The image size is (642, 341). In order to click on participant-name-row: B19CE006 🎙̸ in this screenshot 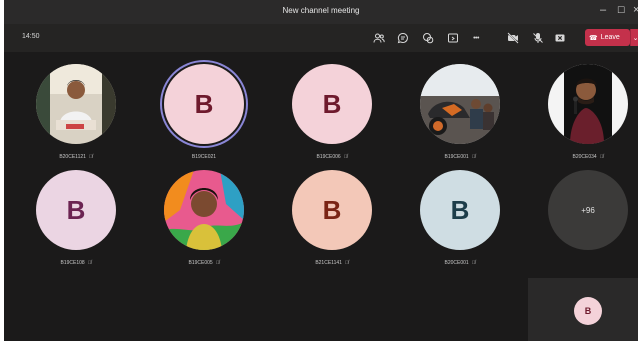, I will do `click(332, 157)`.